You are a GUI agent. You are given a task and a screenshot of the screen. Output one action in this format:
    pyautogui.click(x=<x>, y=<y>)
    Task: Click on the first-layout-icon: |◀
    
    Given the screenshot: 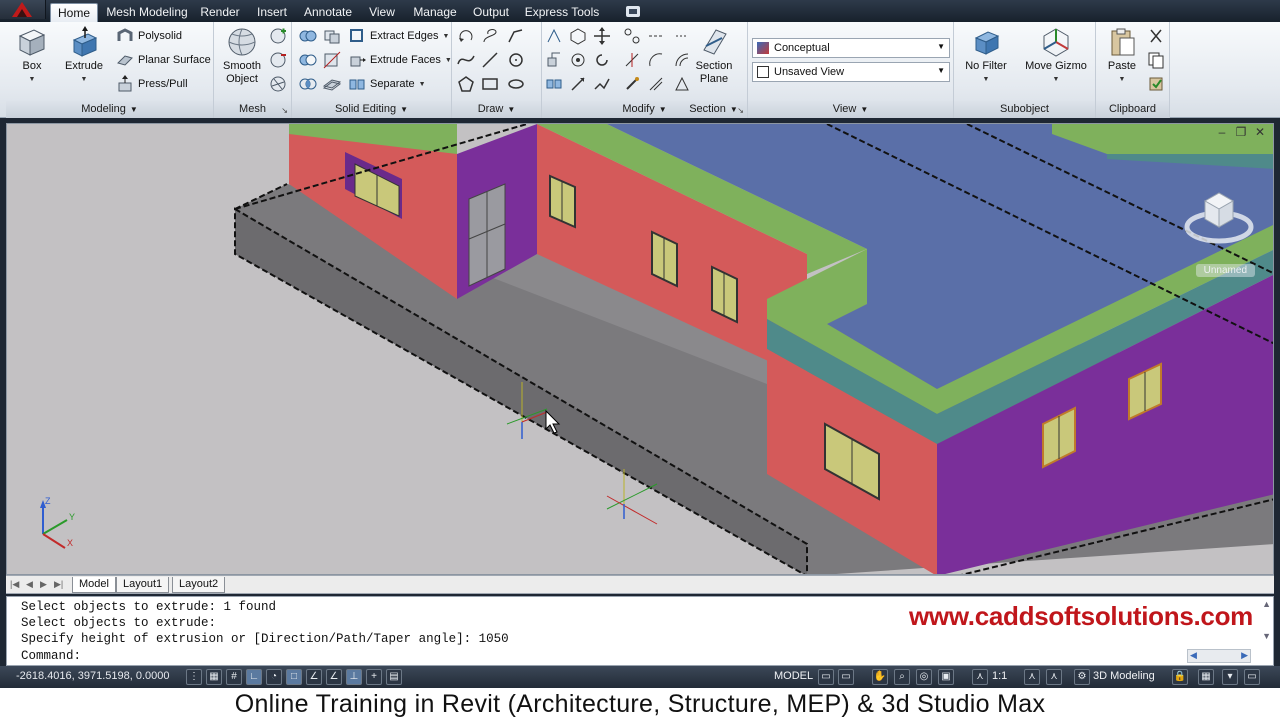 What is the action you would take?
    pyautogui.click(x=14, y=584)
    